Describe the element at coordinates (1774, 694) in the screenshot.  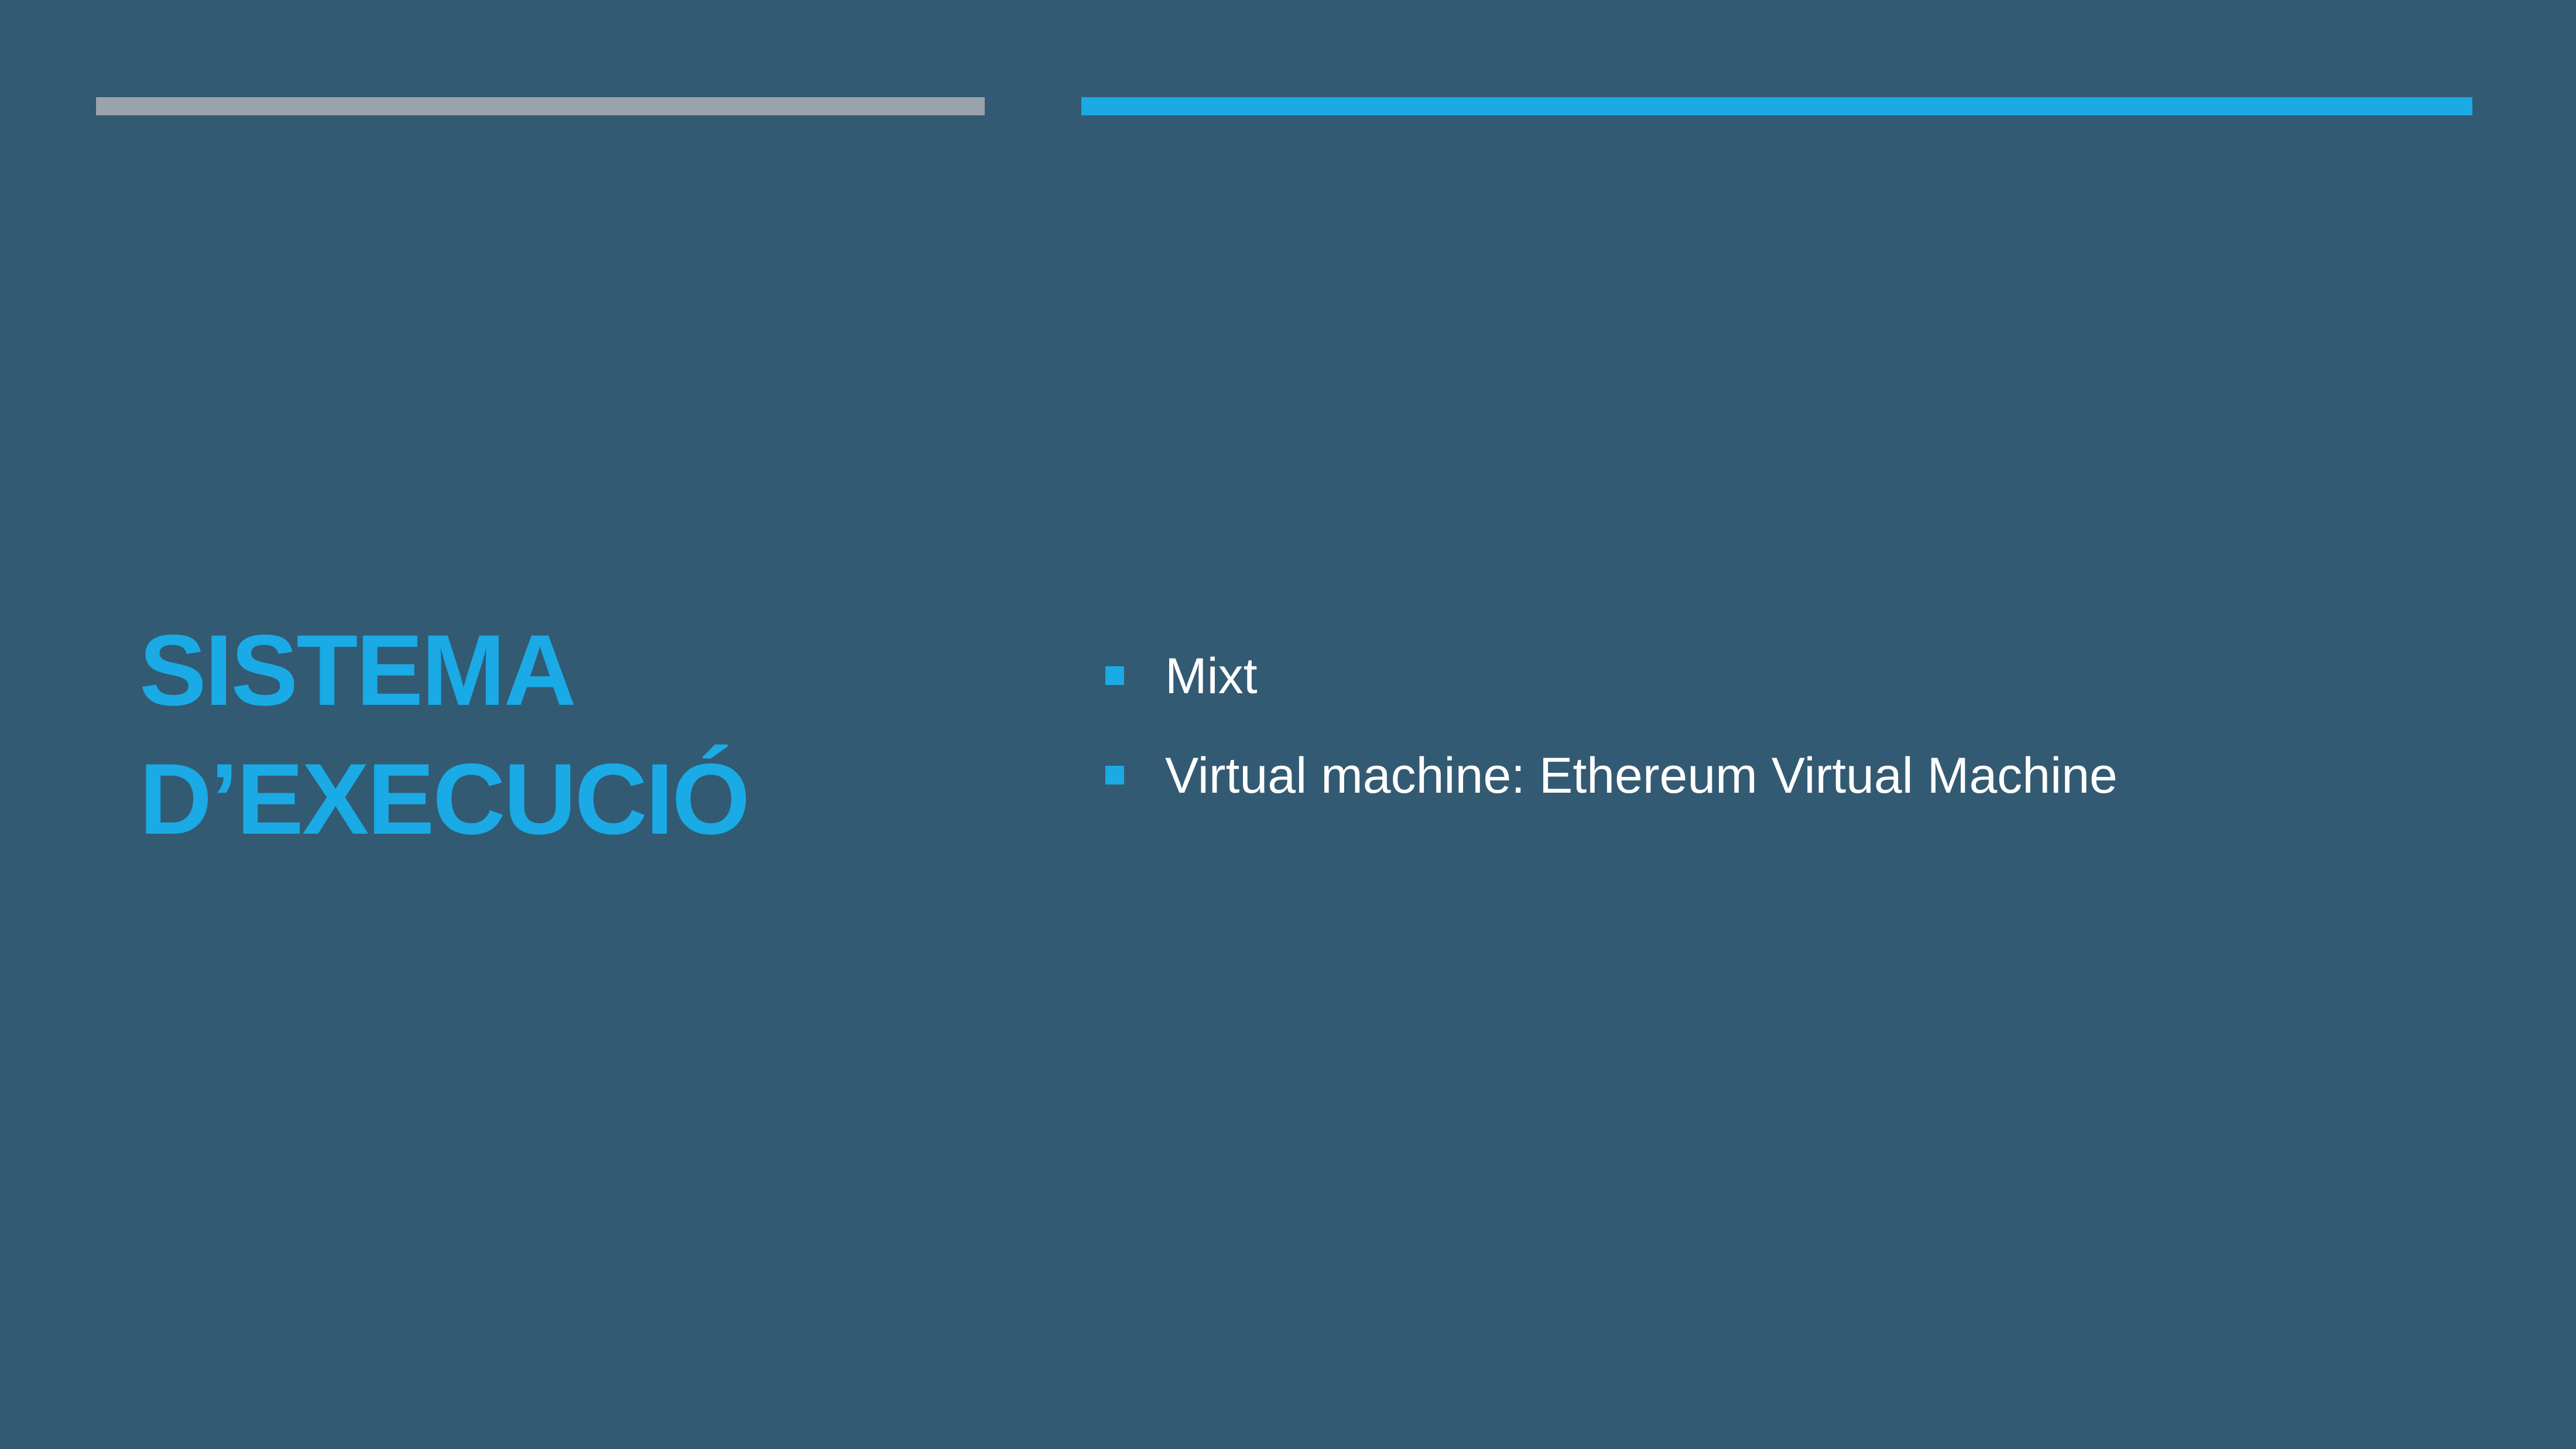
I see `list-item: Mixt` at that location.